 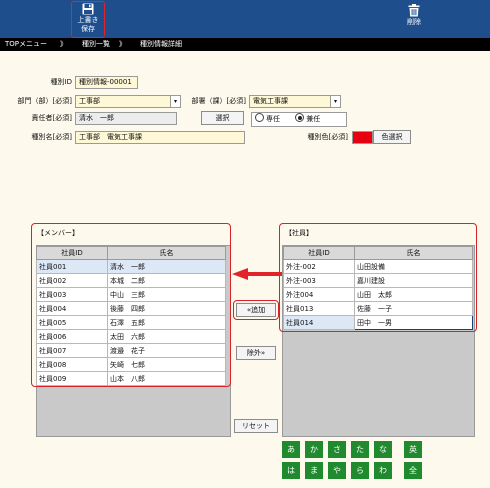 I want to click on employees-col-id: 社員ID, so click(x=319, y=253).